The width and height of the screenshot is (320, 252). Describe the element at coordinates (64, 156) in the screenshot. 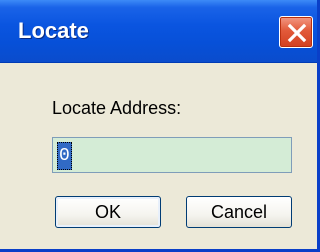

I see `address-input-selected-value: 0` at that location.